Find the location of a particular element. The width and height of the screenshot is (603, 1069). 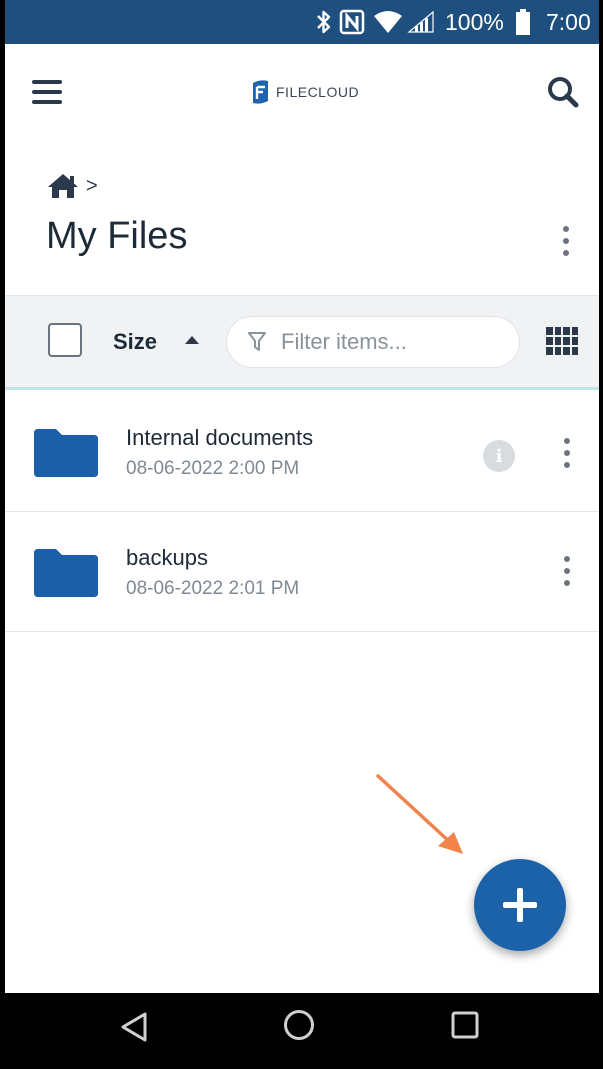

battery-percent: 100% is located at coordinates (474, 21).